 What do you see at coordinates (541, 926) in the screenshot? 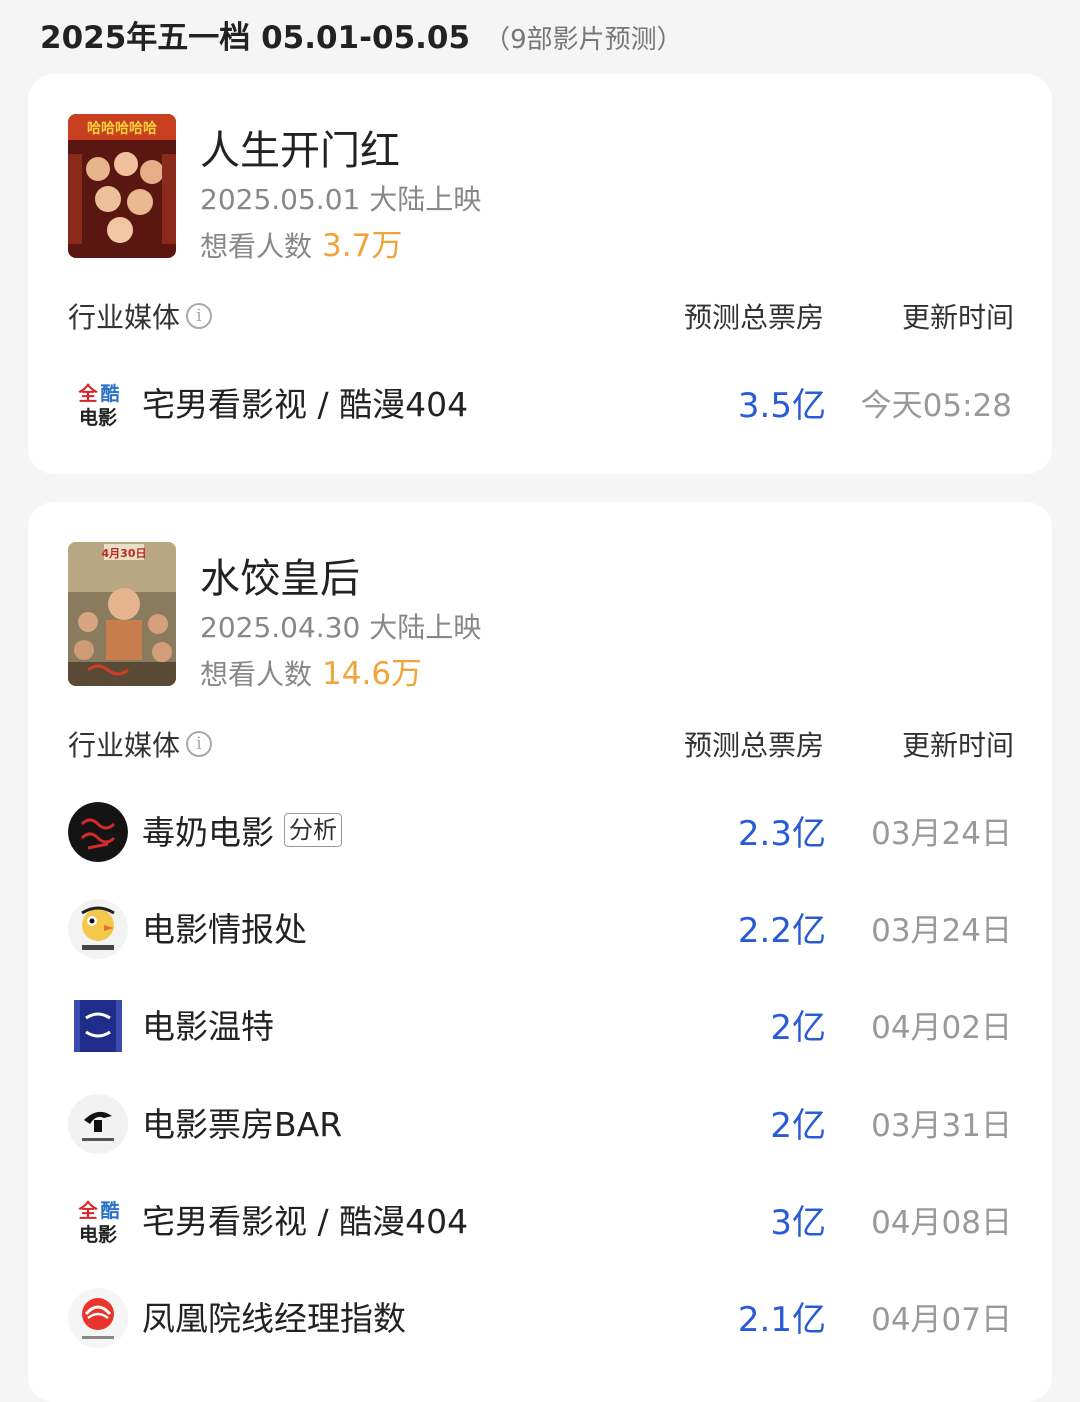
I see `forecast-row: 电影情报处 2.2亿 03月24日` at bounding box center [541, 926].